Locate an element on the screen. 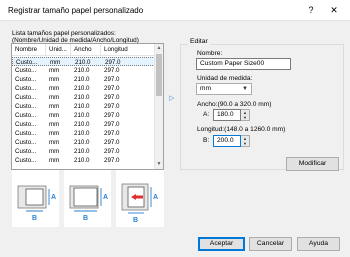 Image resolution: width=350 pixels, height=257 pixels. width-range-label: Ancho:(90.0 a 320.0 mm) is located at coordinates (234, 104).